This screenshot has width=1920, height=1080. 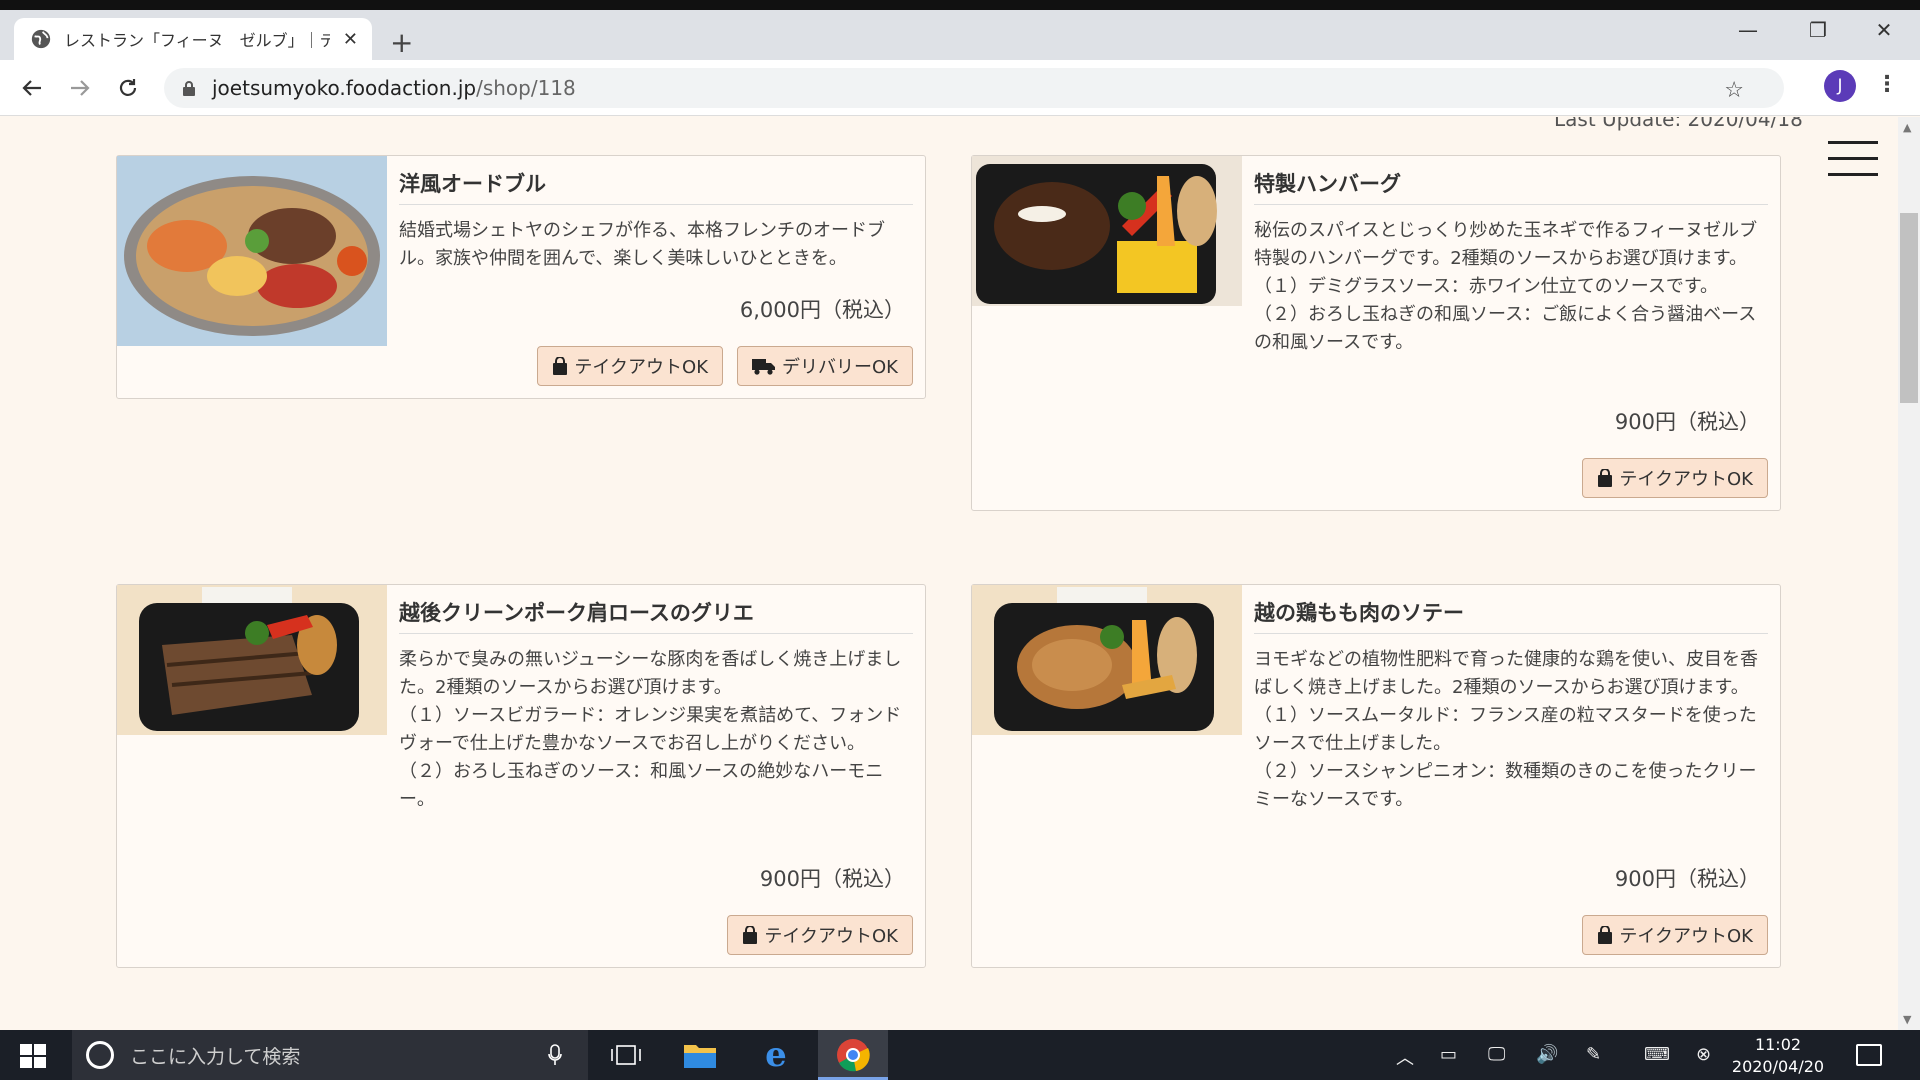 I want to click on explorer-icon, so click(x=700, y=1055).